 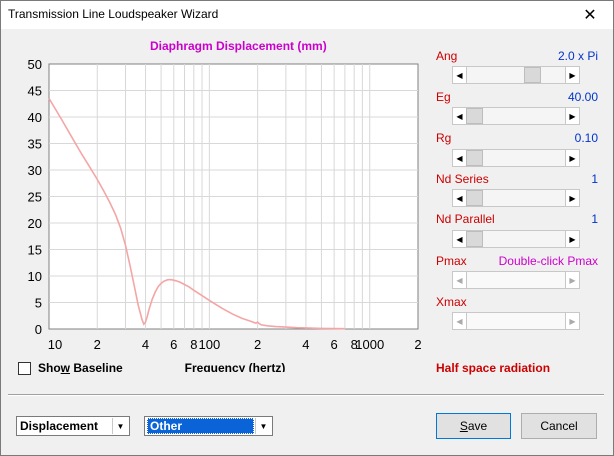 What do you see at coordinates (516, 116) in the screenshot?
I see `eg-slider: ◀ ▶` at bounding box center [516, 116].